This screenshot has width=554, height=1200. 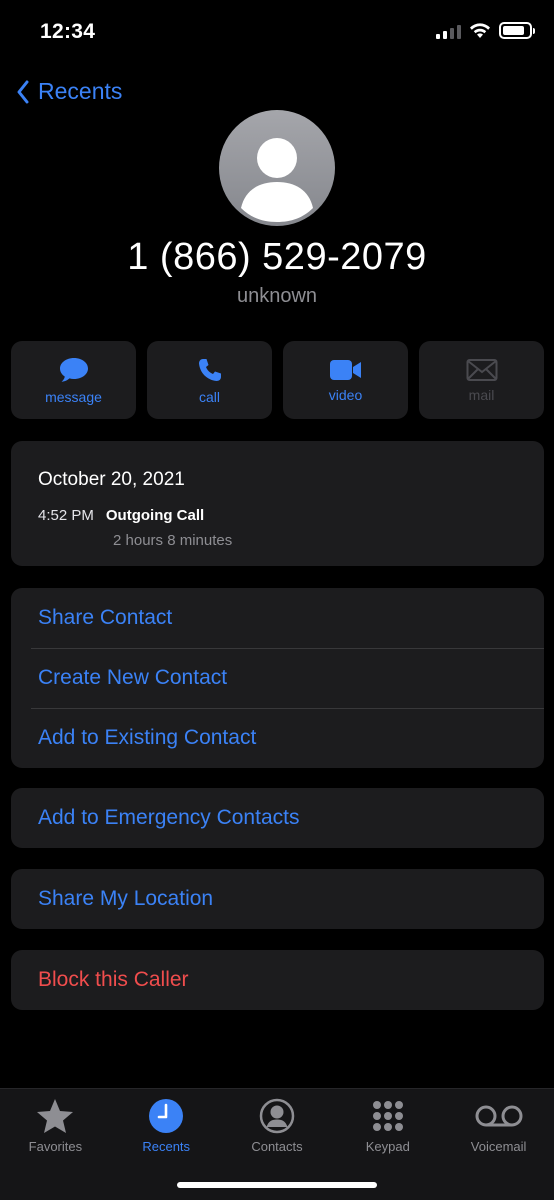 I want to click on avatar, so click(x=277, y=168).